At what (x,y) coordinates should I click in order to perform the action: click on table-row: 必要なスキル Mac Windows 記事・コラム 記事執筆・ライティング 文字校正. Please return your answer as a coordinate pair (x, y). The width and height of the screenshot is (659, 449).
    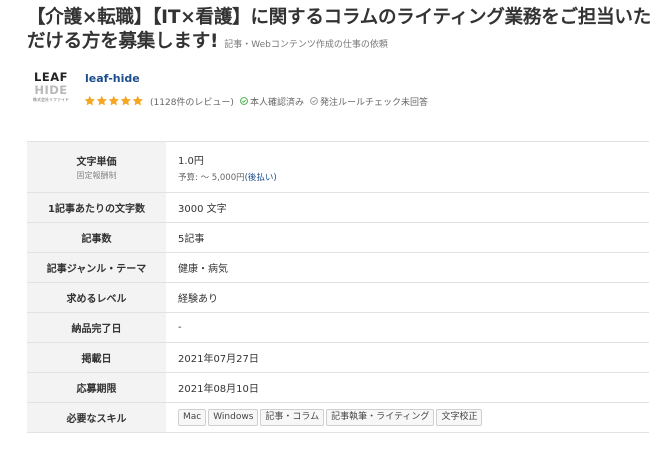
    Looking at the image, I should click on (338, 417).